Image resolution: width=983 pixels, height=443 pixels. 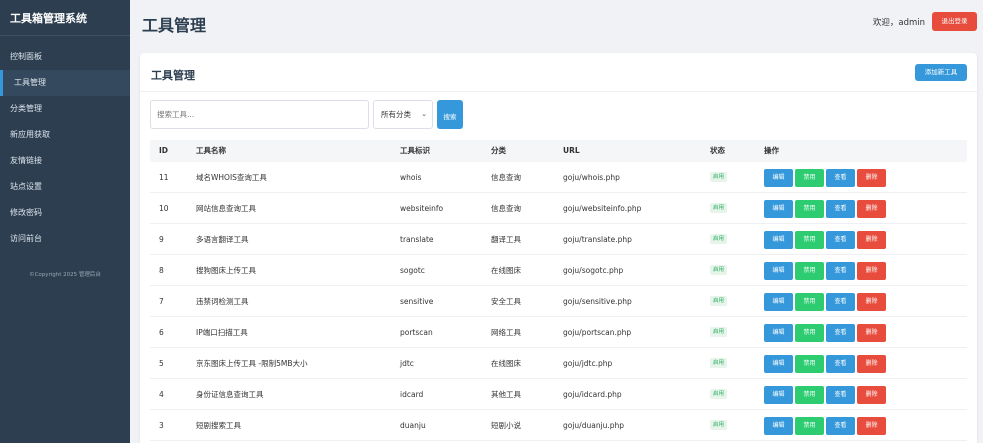 What do you see at coordinates (161, 394) in the screenshot?
I see `cell-id: 4` at bounding box center [161, 394].